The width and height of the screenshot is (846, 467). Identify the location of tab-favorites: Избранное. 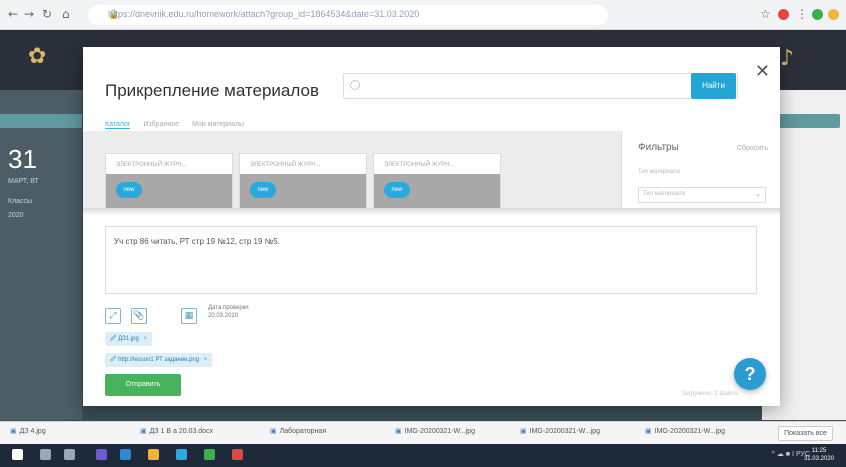
(161, 124).